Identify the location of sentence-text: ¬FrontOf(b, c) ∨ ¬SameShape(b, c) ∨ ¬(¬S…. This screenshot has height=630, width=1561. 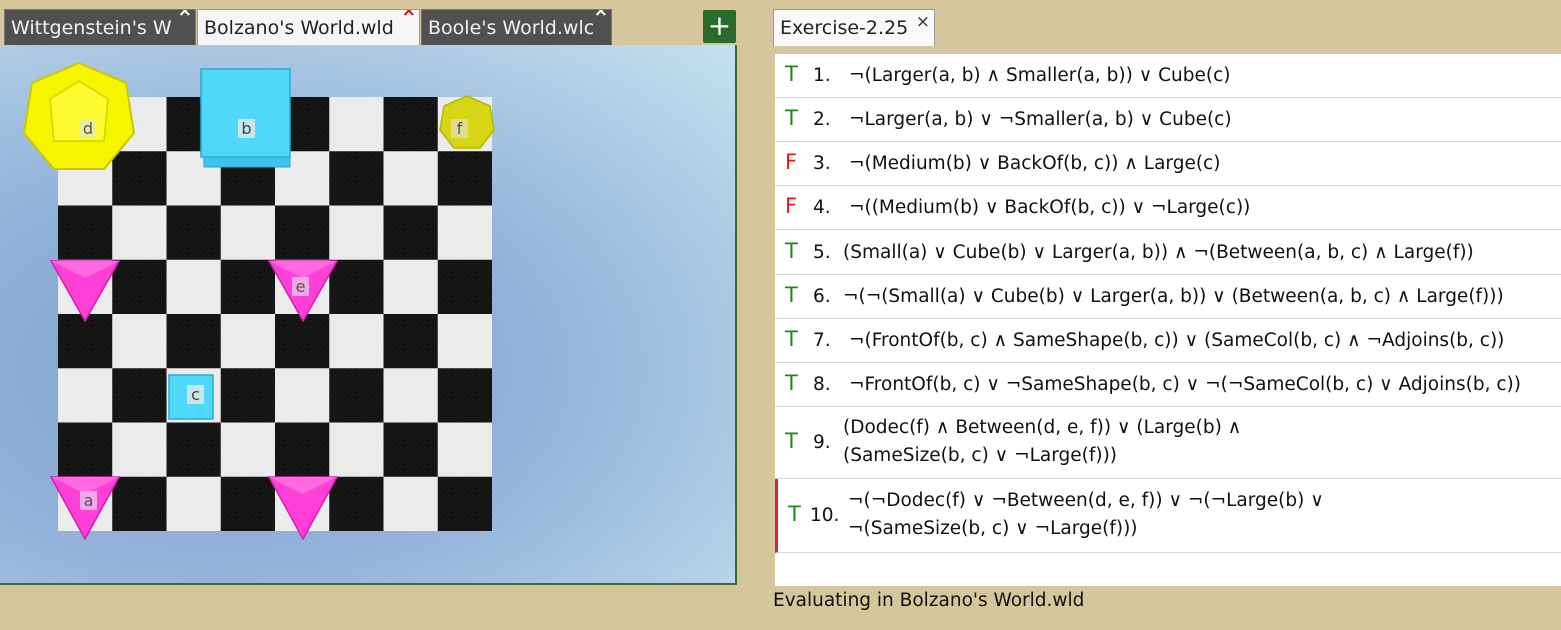
(1185, 384).